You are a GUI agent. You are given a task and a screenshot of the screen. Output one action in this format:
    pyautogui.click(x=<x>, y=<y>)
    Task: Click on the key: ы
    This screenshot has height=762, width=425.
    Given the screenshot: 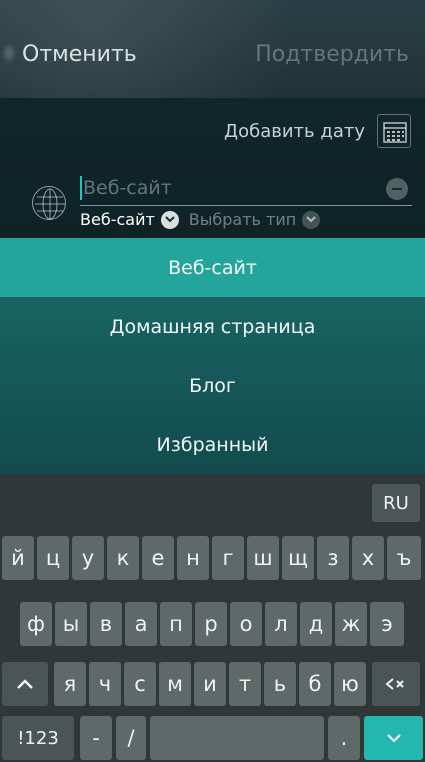 What is the action you would take?
    pyautogui.click(x=71, y=624)
    